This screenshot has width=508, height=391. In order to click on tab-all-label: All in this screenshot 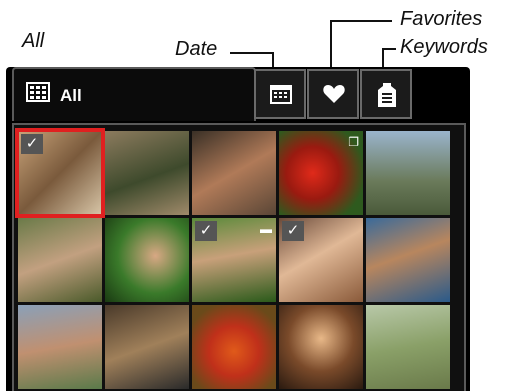, I will do `click(71, 95)`.